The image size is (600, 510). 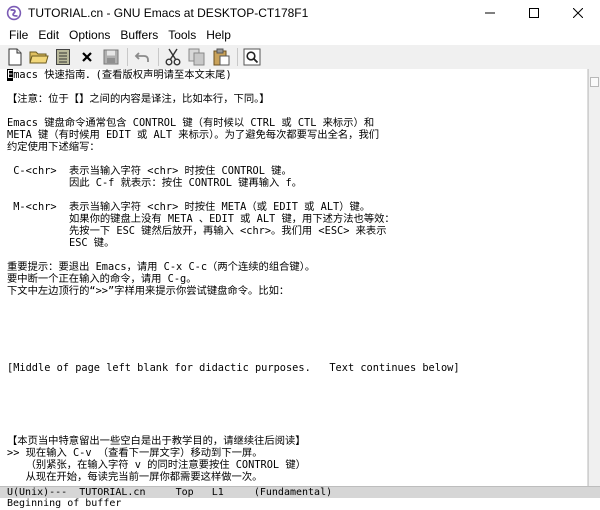 I want to click on menu-bar: File Edit Options Buffers Tools Help, so click(x=300, y=35).